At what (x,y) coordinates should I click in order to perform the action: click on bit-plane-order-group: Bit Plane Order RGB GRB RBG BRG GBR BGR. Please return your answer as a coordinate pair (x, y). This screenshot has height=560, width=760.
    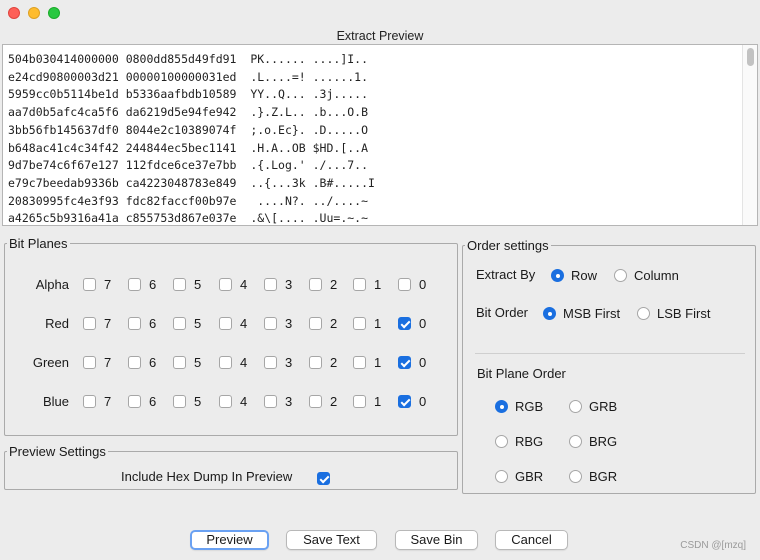
    Looking at the image, I should click on (610, 423).